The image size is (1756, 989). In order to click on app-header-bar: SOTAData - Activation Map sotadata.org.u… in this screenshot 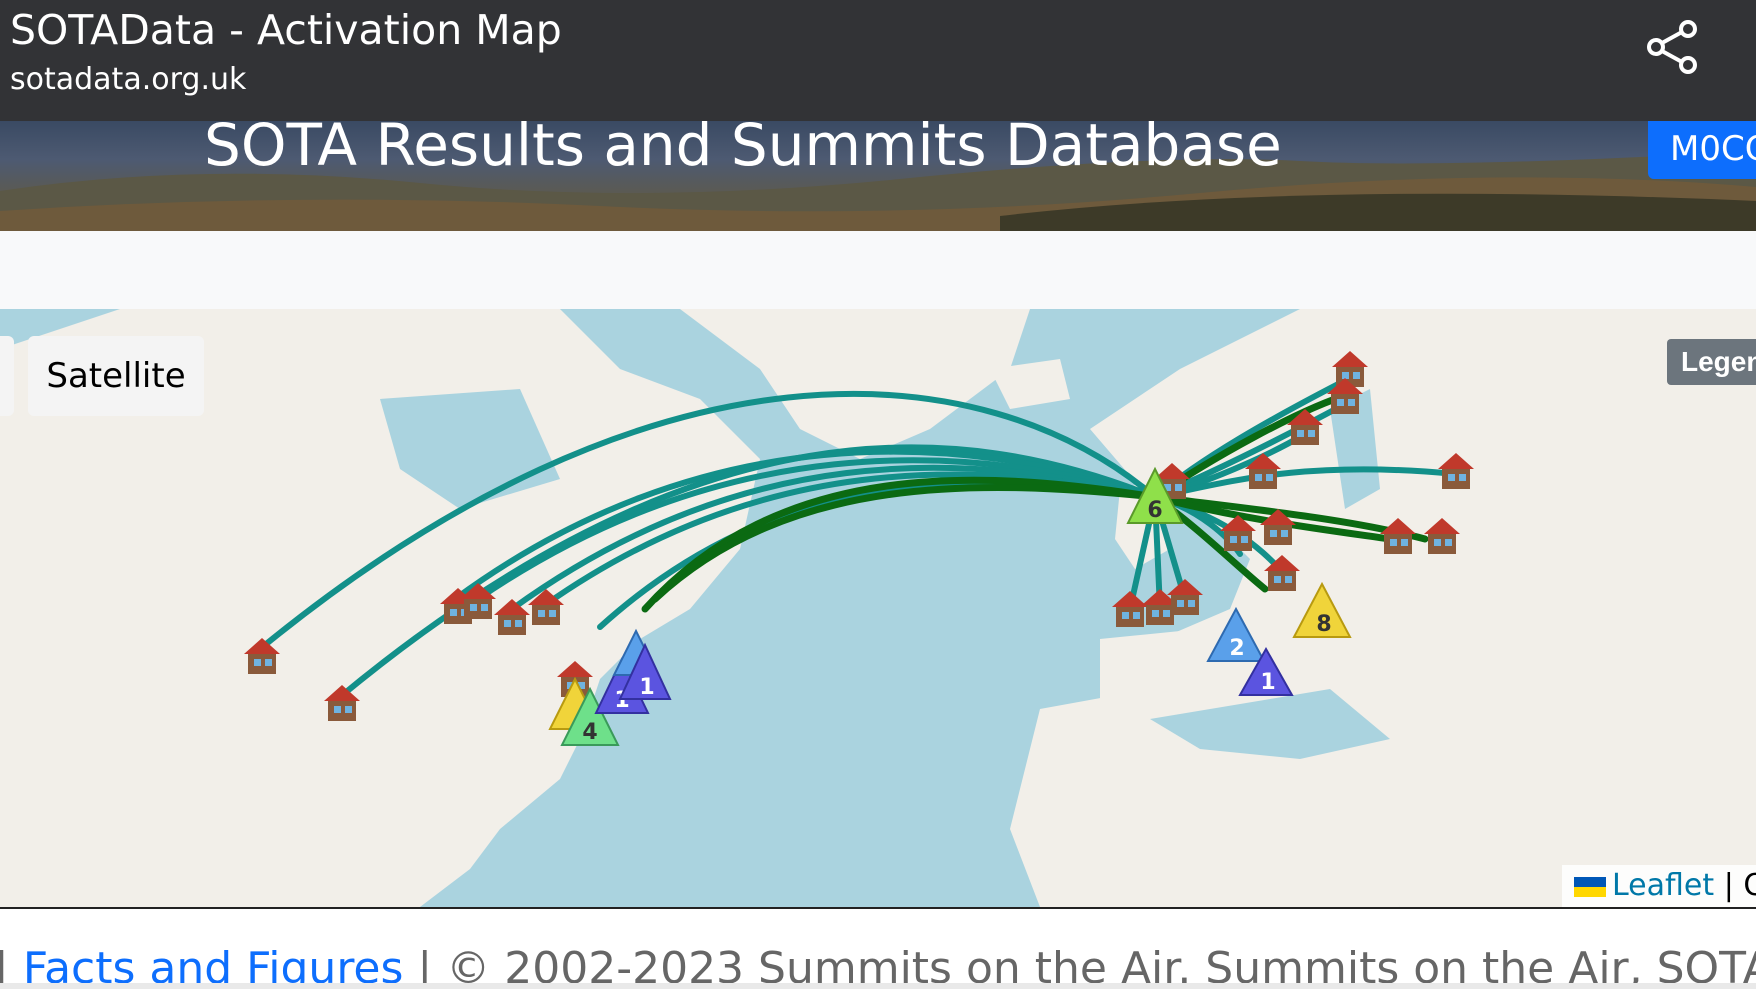, I will do `click(878, 60)`.